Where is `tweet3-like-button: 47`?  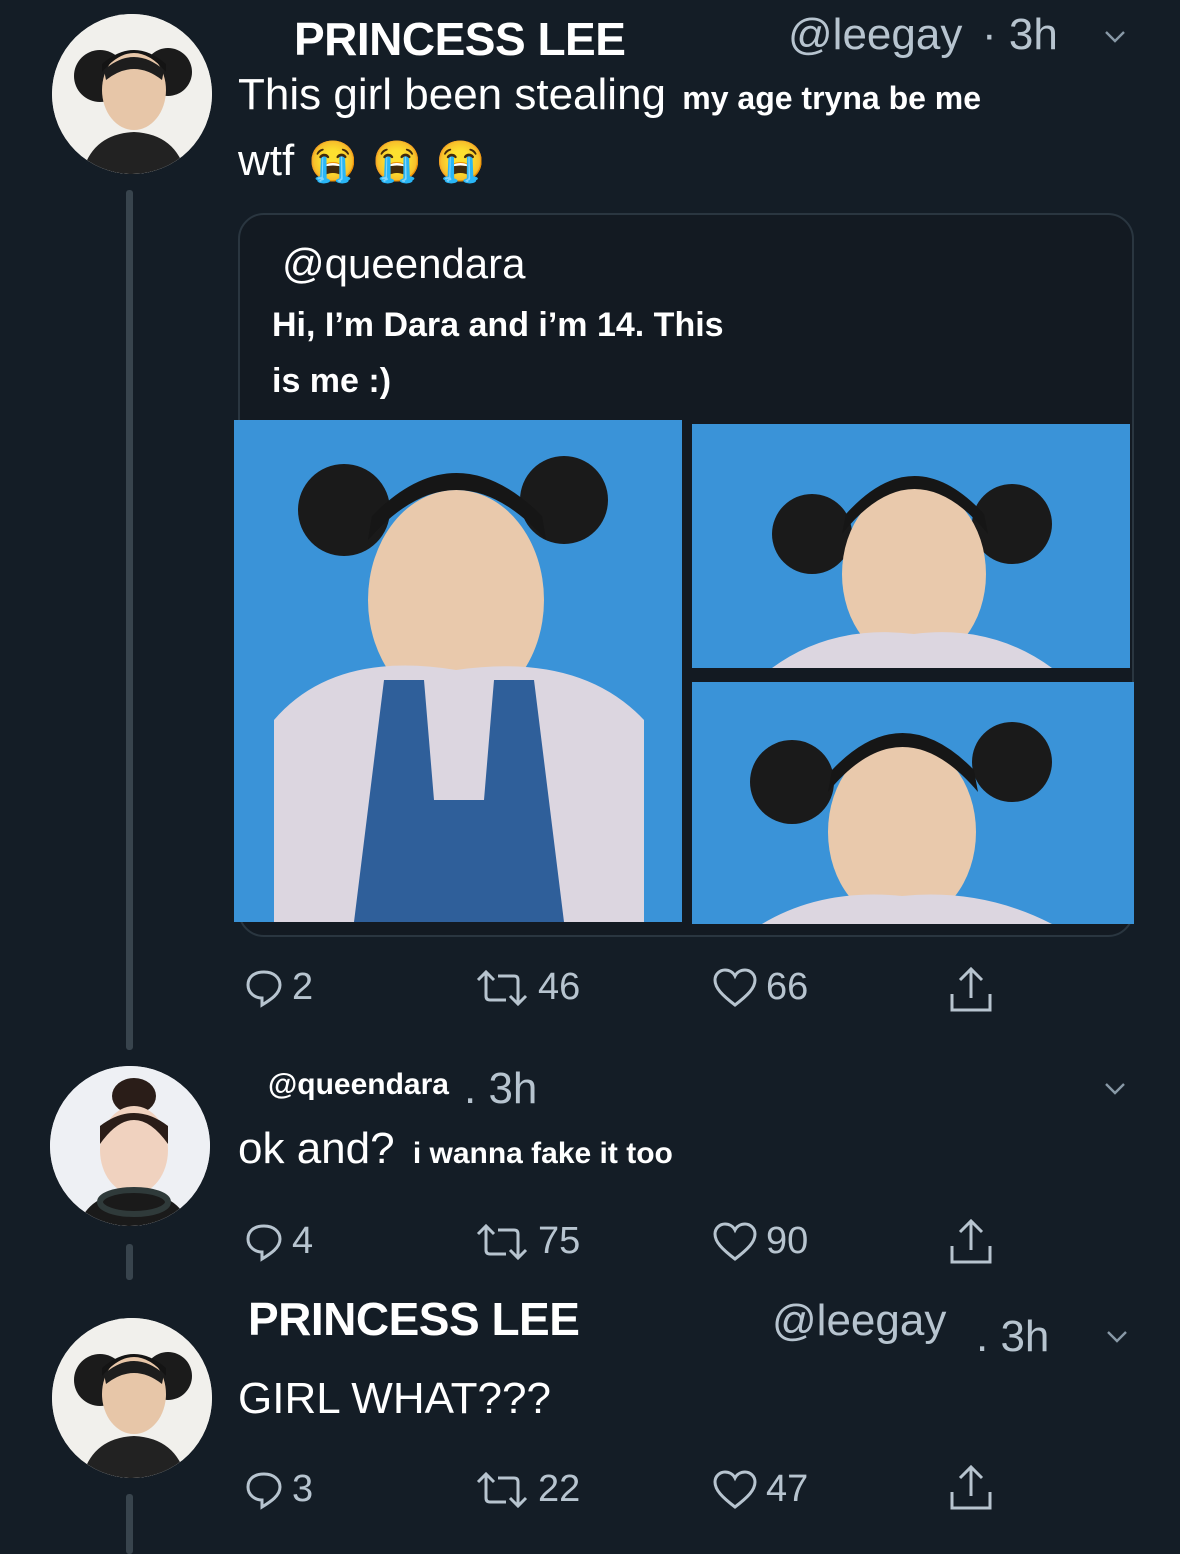 tweet3-like-button: 47 is located at coordinates (760, 1489).